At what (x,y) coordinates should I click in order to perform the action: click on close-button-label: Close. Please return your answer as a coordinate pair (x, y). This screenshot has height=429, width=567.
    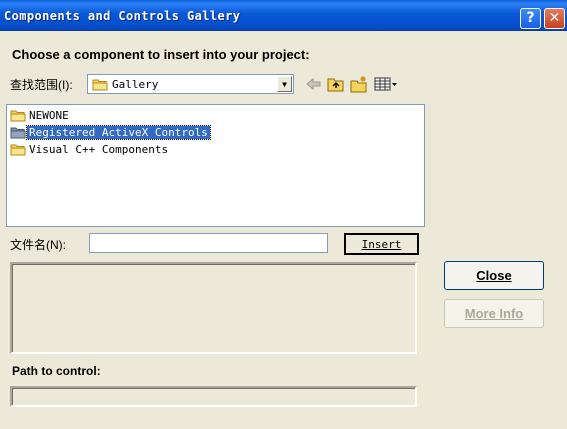
    Looking at the image, I should click on (494, 275).